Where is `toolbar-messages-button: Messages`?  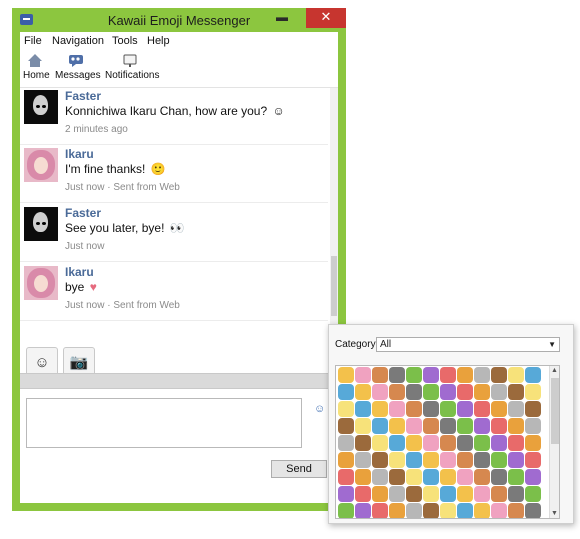
toolbar-messages-button: Messages is located at coordinates (78, 67).